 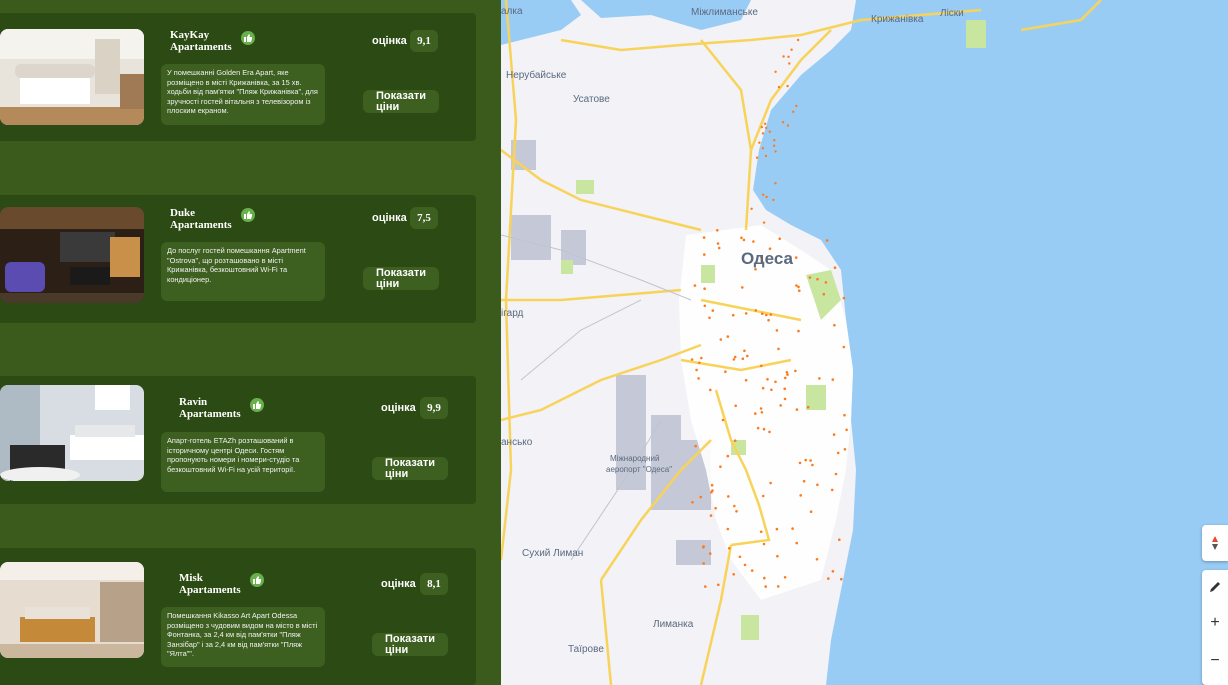 What do you see at coordinates (1215, 543) in the screenshot?
I see `compass-icon` at bounding box center [1215, 543].